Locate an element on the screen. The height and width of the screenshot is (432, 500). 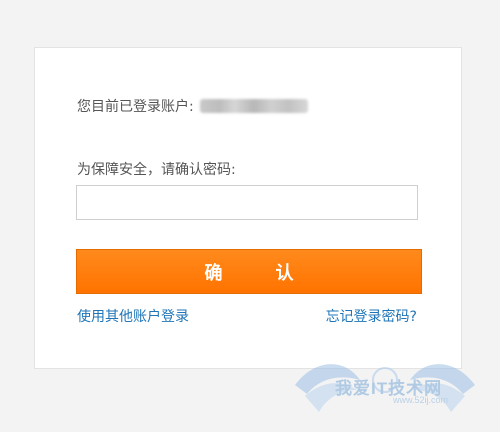
current-account-label: 您目前已登录账户: is located at coordinates (135, 107).